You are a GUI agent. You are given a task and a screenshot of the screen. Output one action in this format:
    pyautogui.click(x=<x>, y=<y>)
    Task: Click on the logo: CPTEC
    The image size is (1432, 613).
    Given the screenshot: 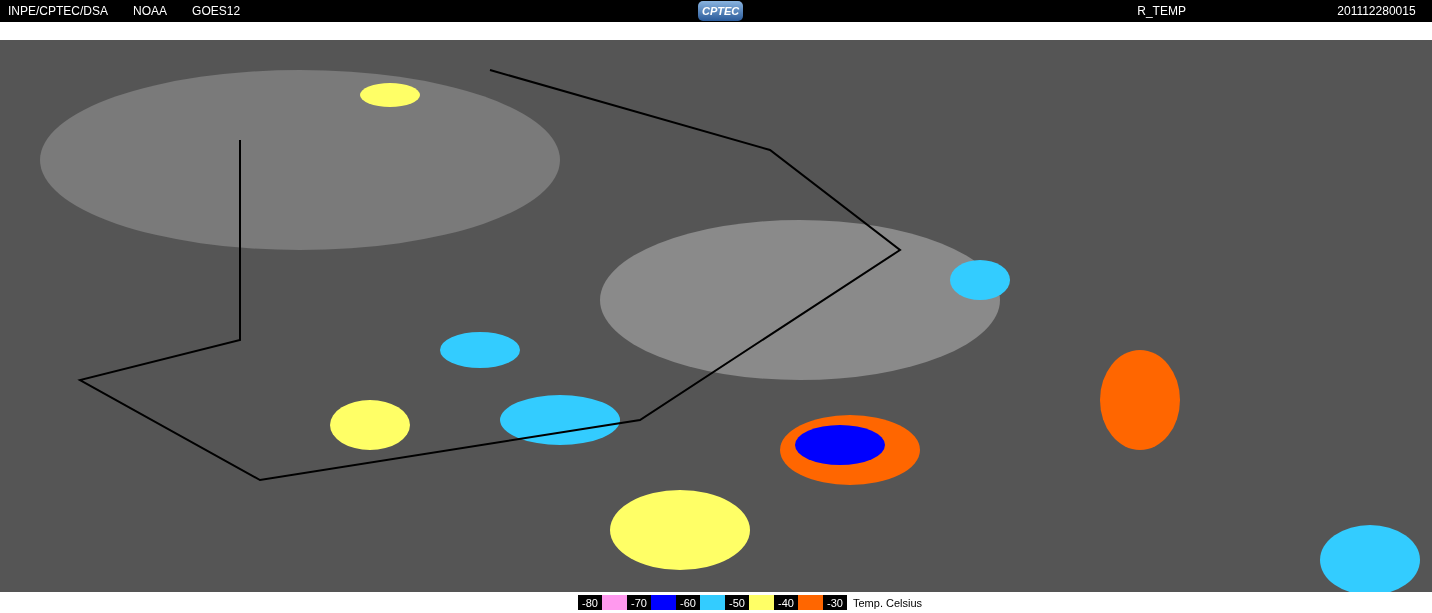 What is the action you would take?
    pyautogui.click(x=721, y=11)
    